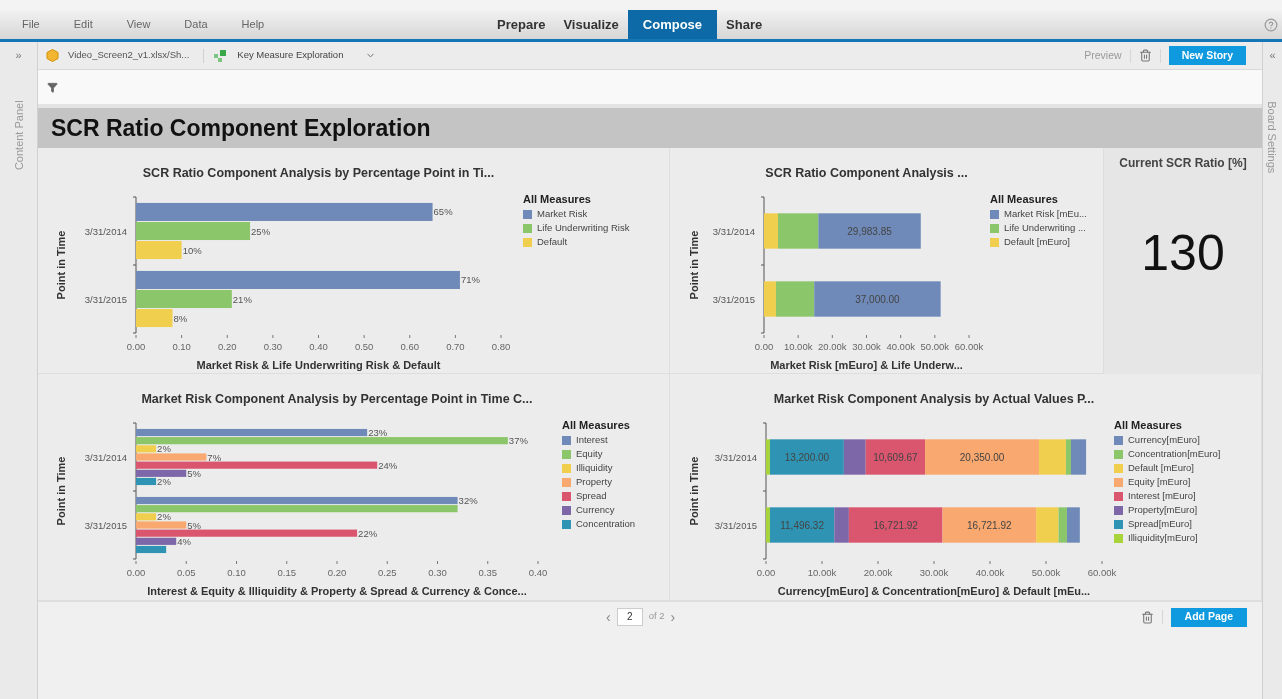  I want to click on menu-item: Help, so click(253, 24).